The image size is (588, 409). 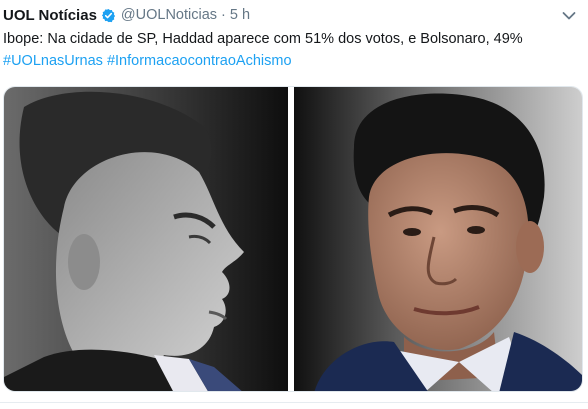 I want to click on hashtag-link: #InformacaocontraoAchismo, so click(x=199, y=61).